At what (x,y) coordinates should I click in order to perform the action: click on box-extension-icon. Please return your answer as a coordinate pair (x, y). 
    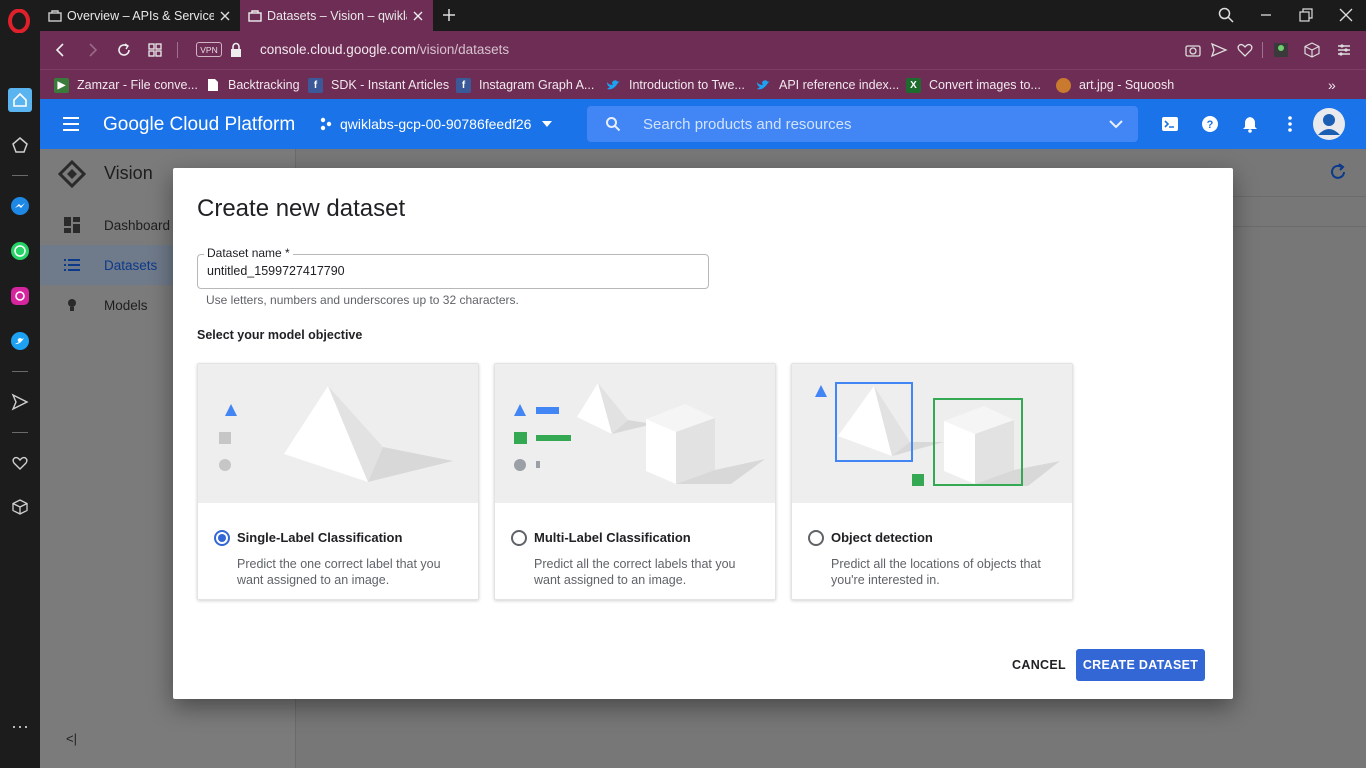
    Looking at the image, I should click on (1312, 50).